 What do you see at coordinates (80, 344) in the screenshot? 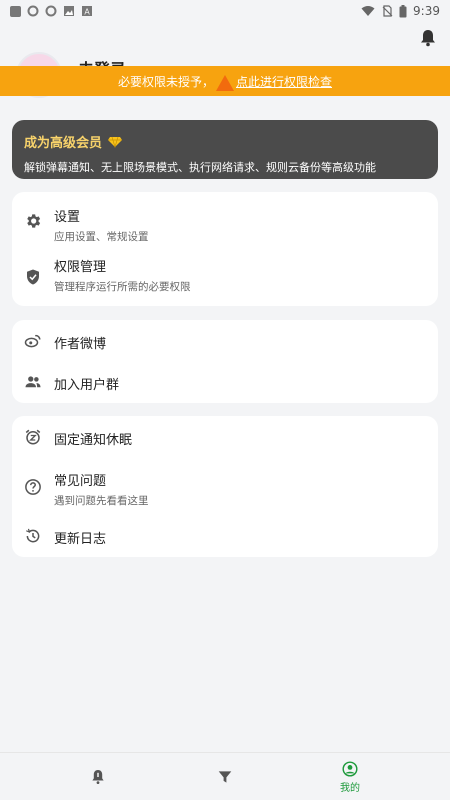
I see `menu-item-title: 作者微博` at bounding box center [80, 344].